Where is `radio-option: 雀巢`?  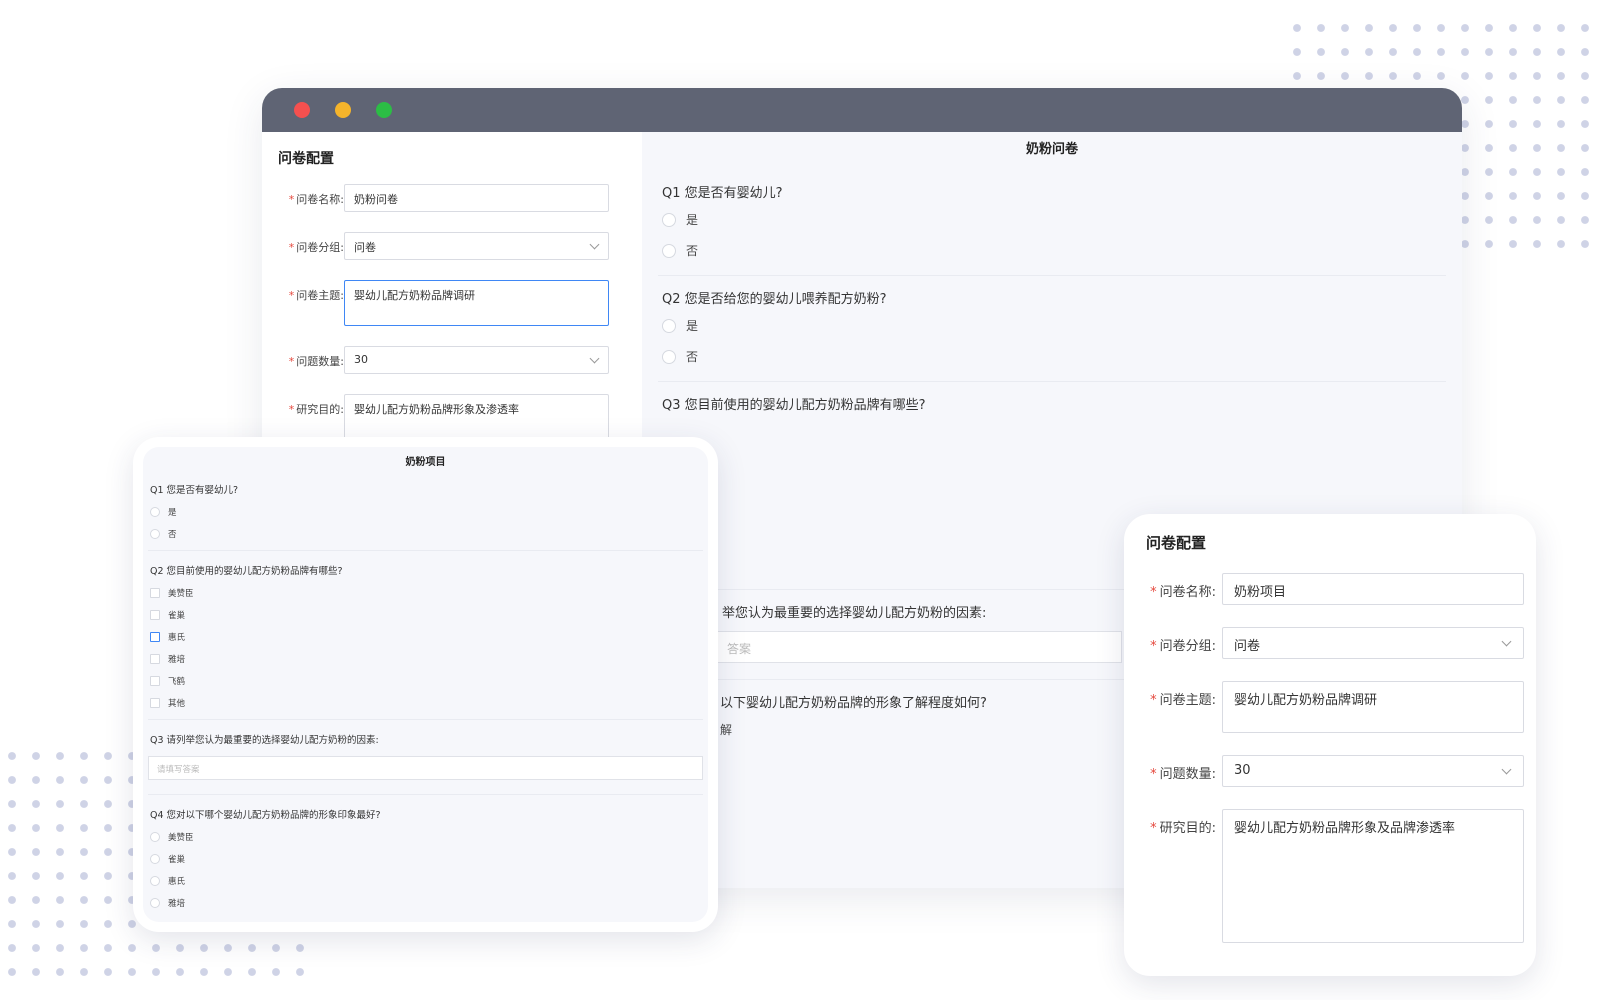 radio-option: 雀巢 is located at coordinates (425, 859).